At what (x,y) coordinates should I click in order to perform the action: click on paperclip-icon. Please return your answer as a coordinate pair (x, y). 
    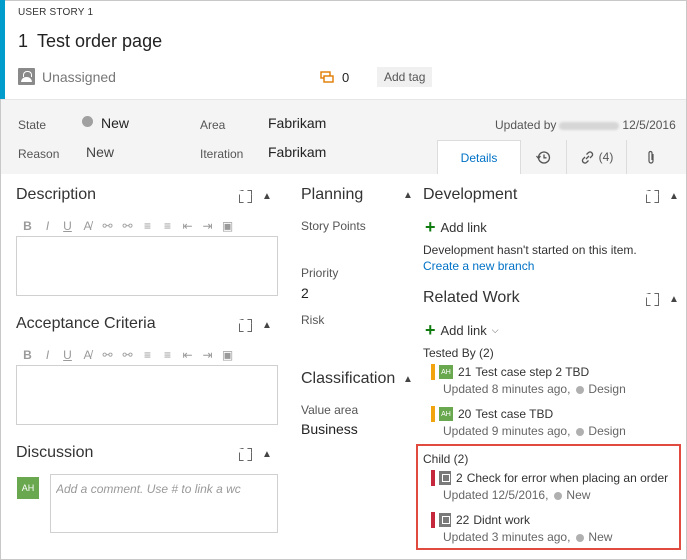
    Looking at the image, I should click on (650, 157).